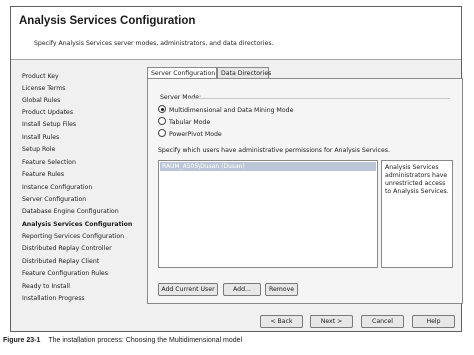 This screenshot has height=355, width=474. Describe the element at coordinates (46, 286) in the screenshot. I see `nav-item-ready-to-install: Ready to Install` at that location.